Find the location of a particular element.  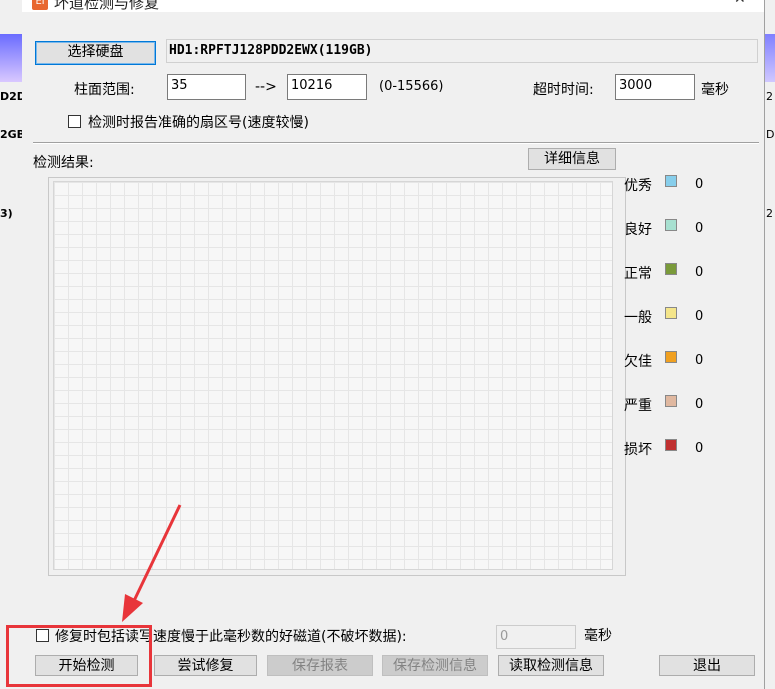

legend-item: 优秀 0 is located at coordinates (674, 185).